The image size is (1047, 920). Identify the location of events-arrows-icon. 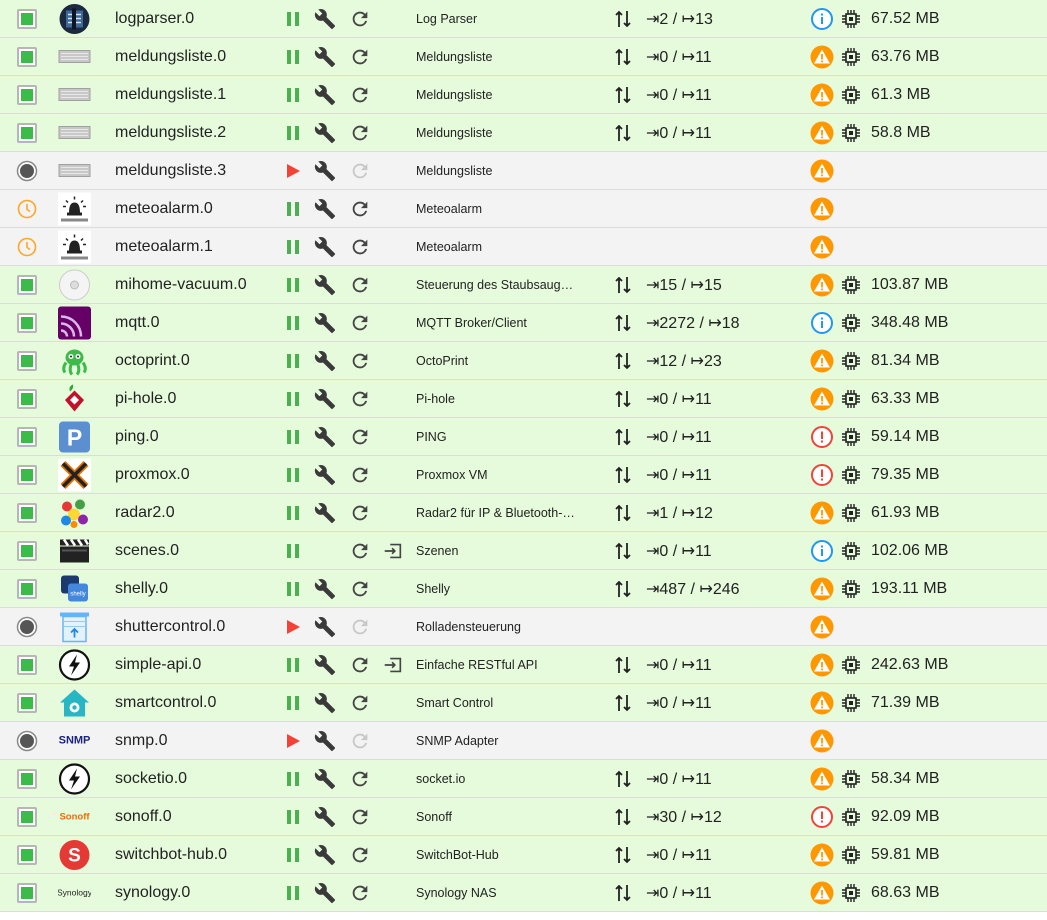
(623, 703).